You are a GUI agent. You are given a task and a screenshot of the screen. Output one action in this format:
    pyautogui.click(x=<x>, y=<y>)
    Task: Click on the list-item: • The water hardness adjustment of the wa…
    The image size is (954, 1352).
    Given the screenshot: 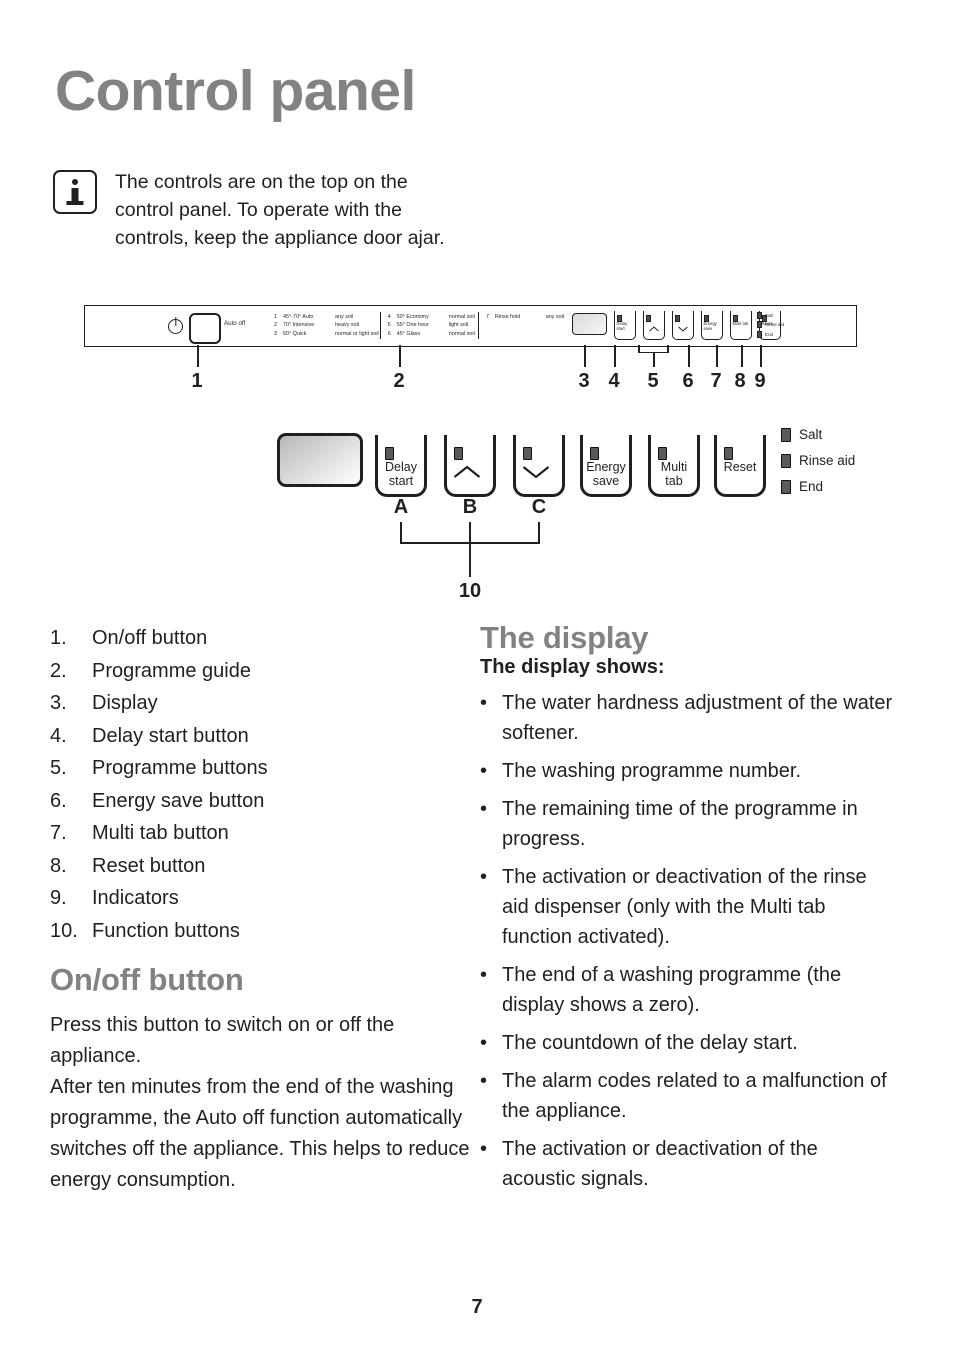 What is the action you would take?
    pyautogui.click(x=686, y=718)
    